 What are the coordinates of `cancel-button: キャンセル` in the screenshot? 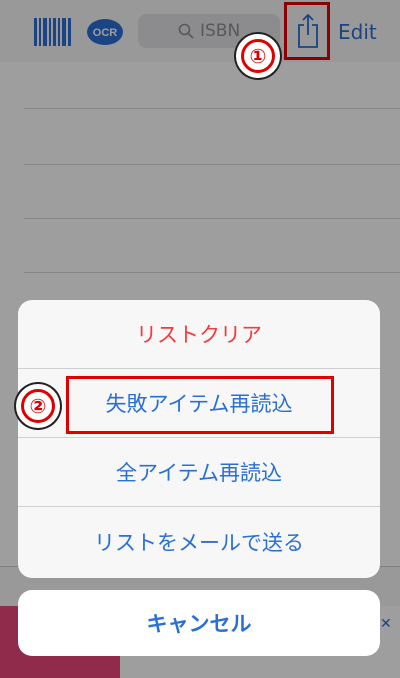 It's located at (199, 623).